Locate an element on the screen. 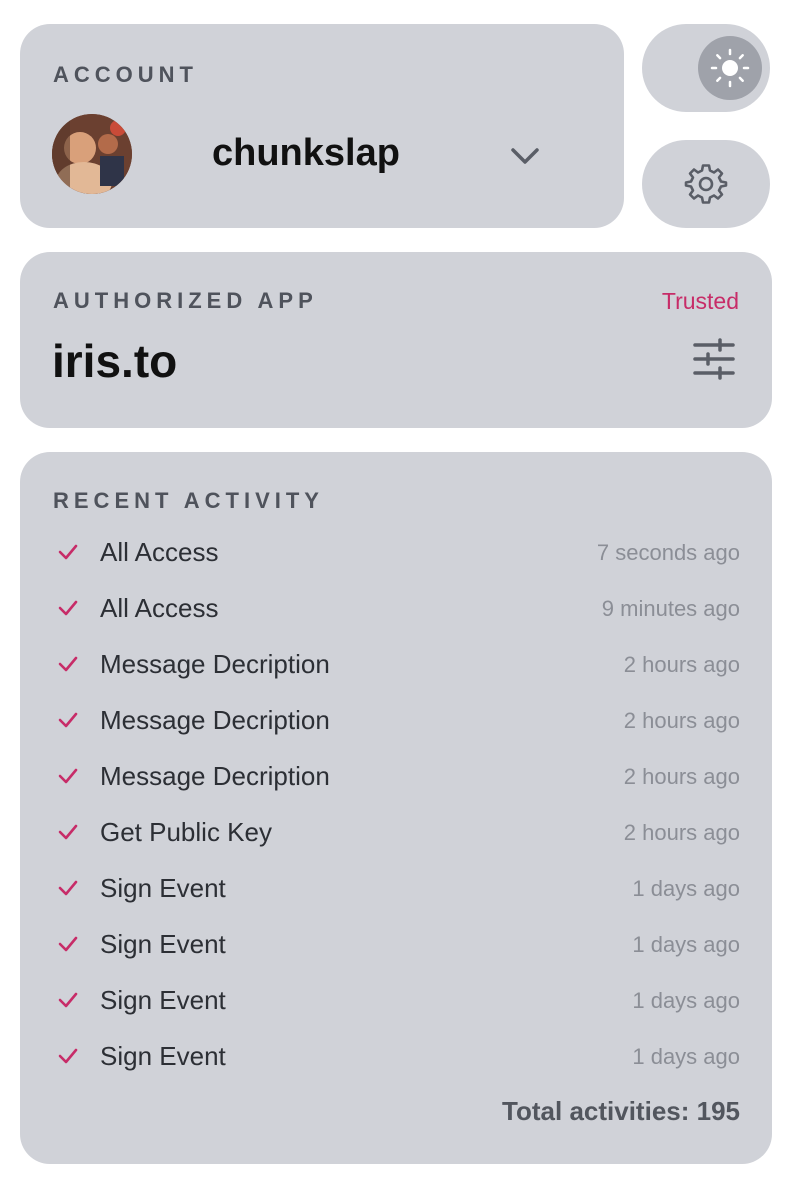  avatar is located at coordinates (92, 154).